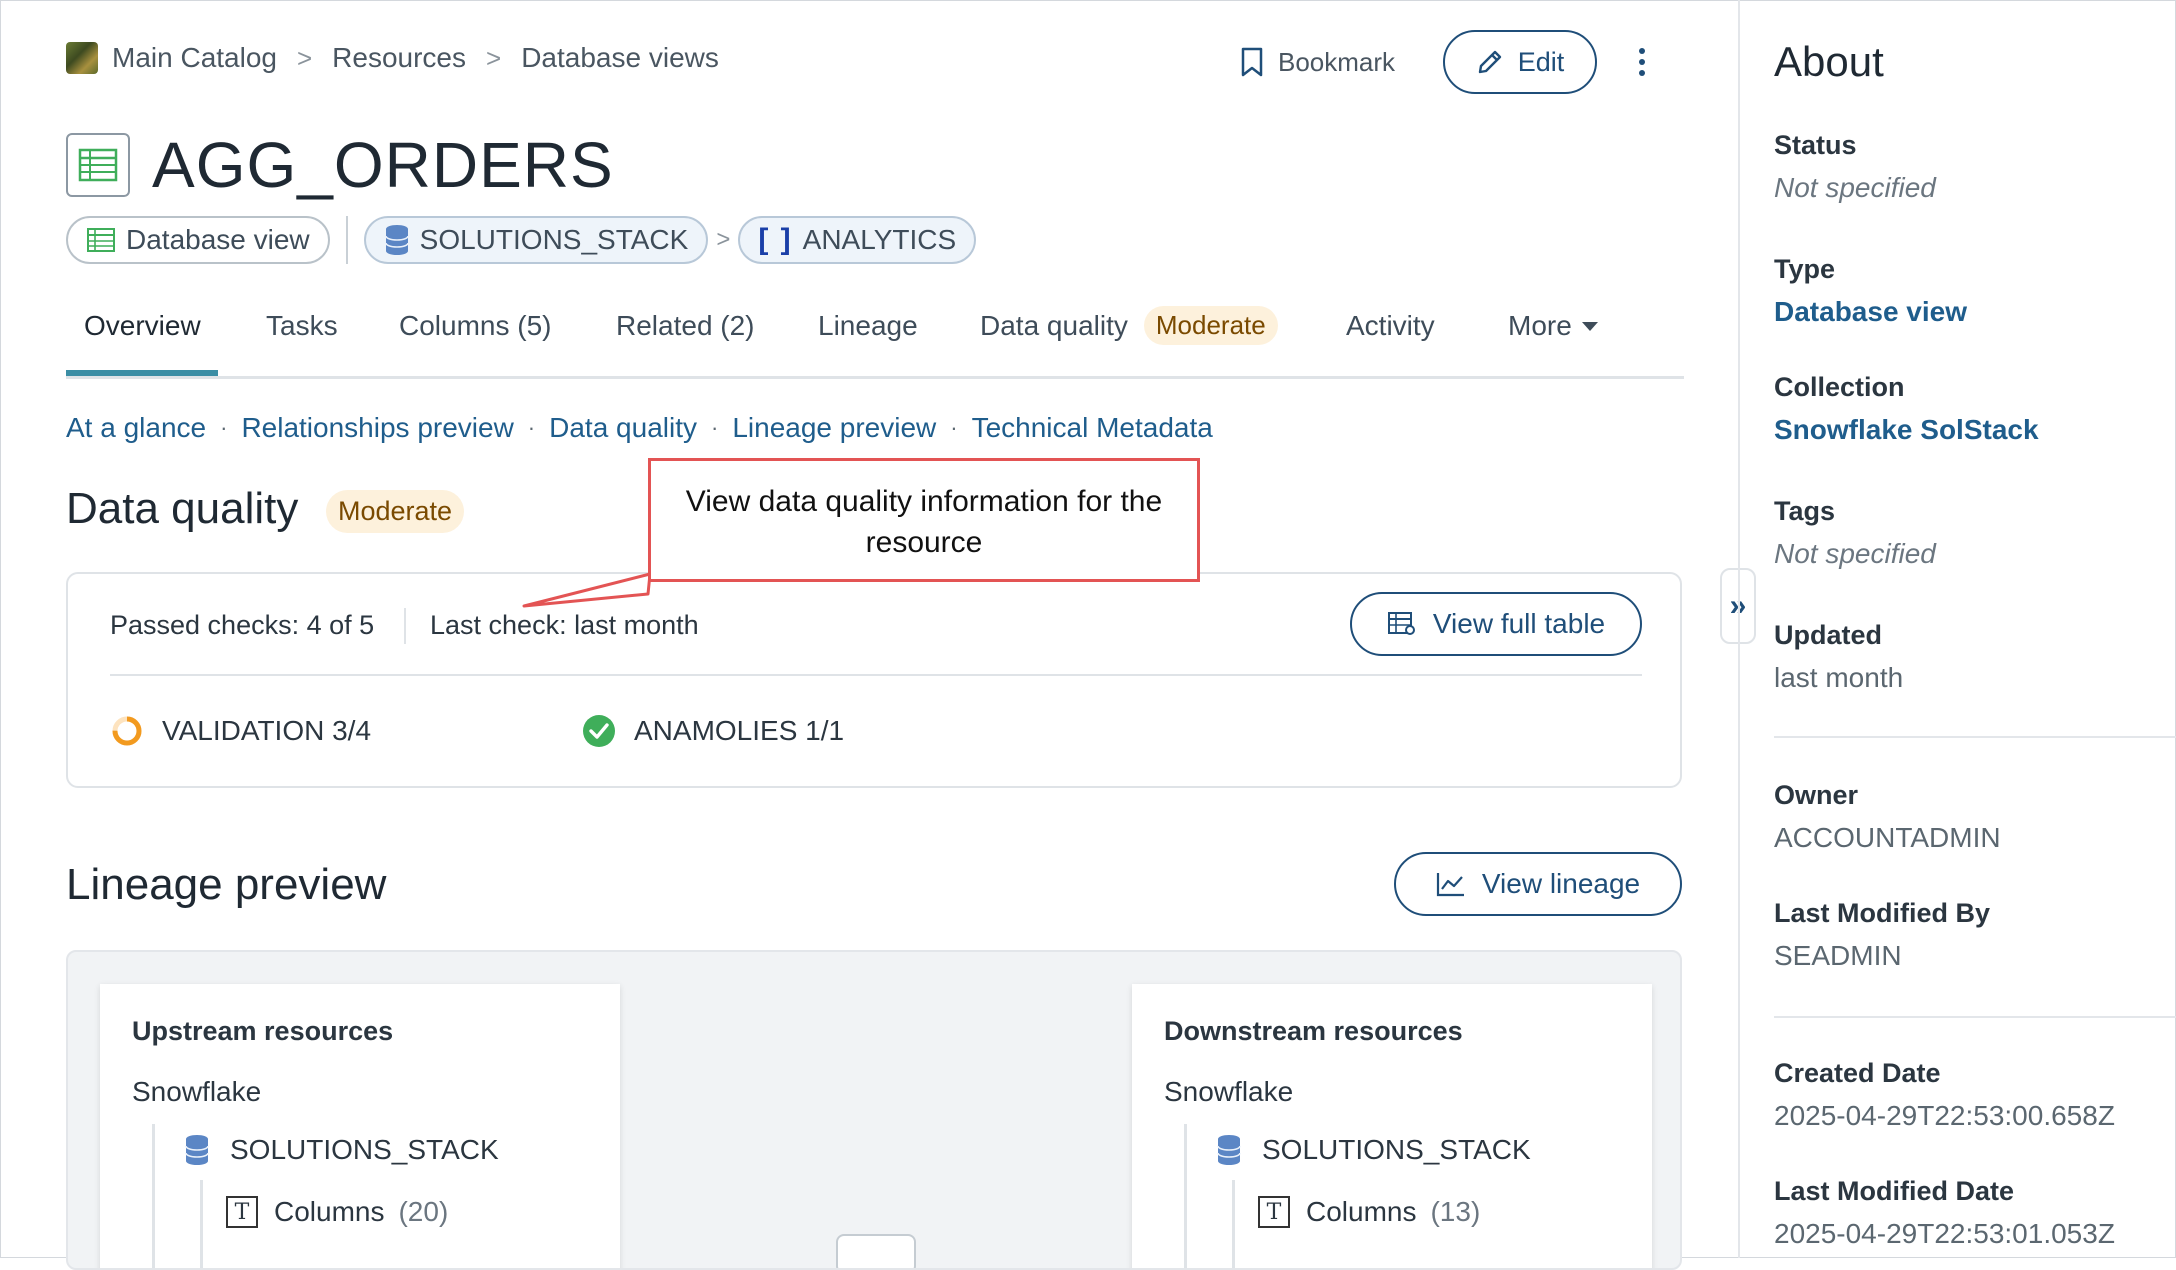 The width and height of the screenshot is (2176, 1270). What do you see at coordinates (197, 1091) in the screenshot?
I see `upstream-source: Snowflake` at bounding box center [197, 1091].